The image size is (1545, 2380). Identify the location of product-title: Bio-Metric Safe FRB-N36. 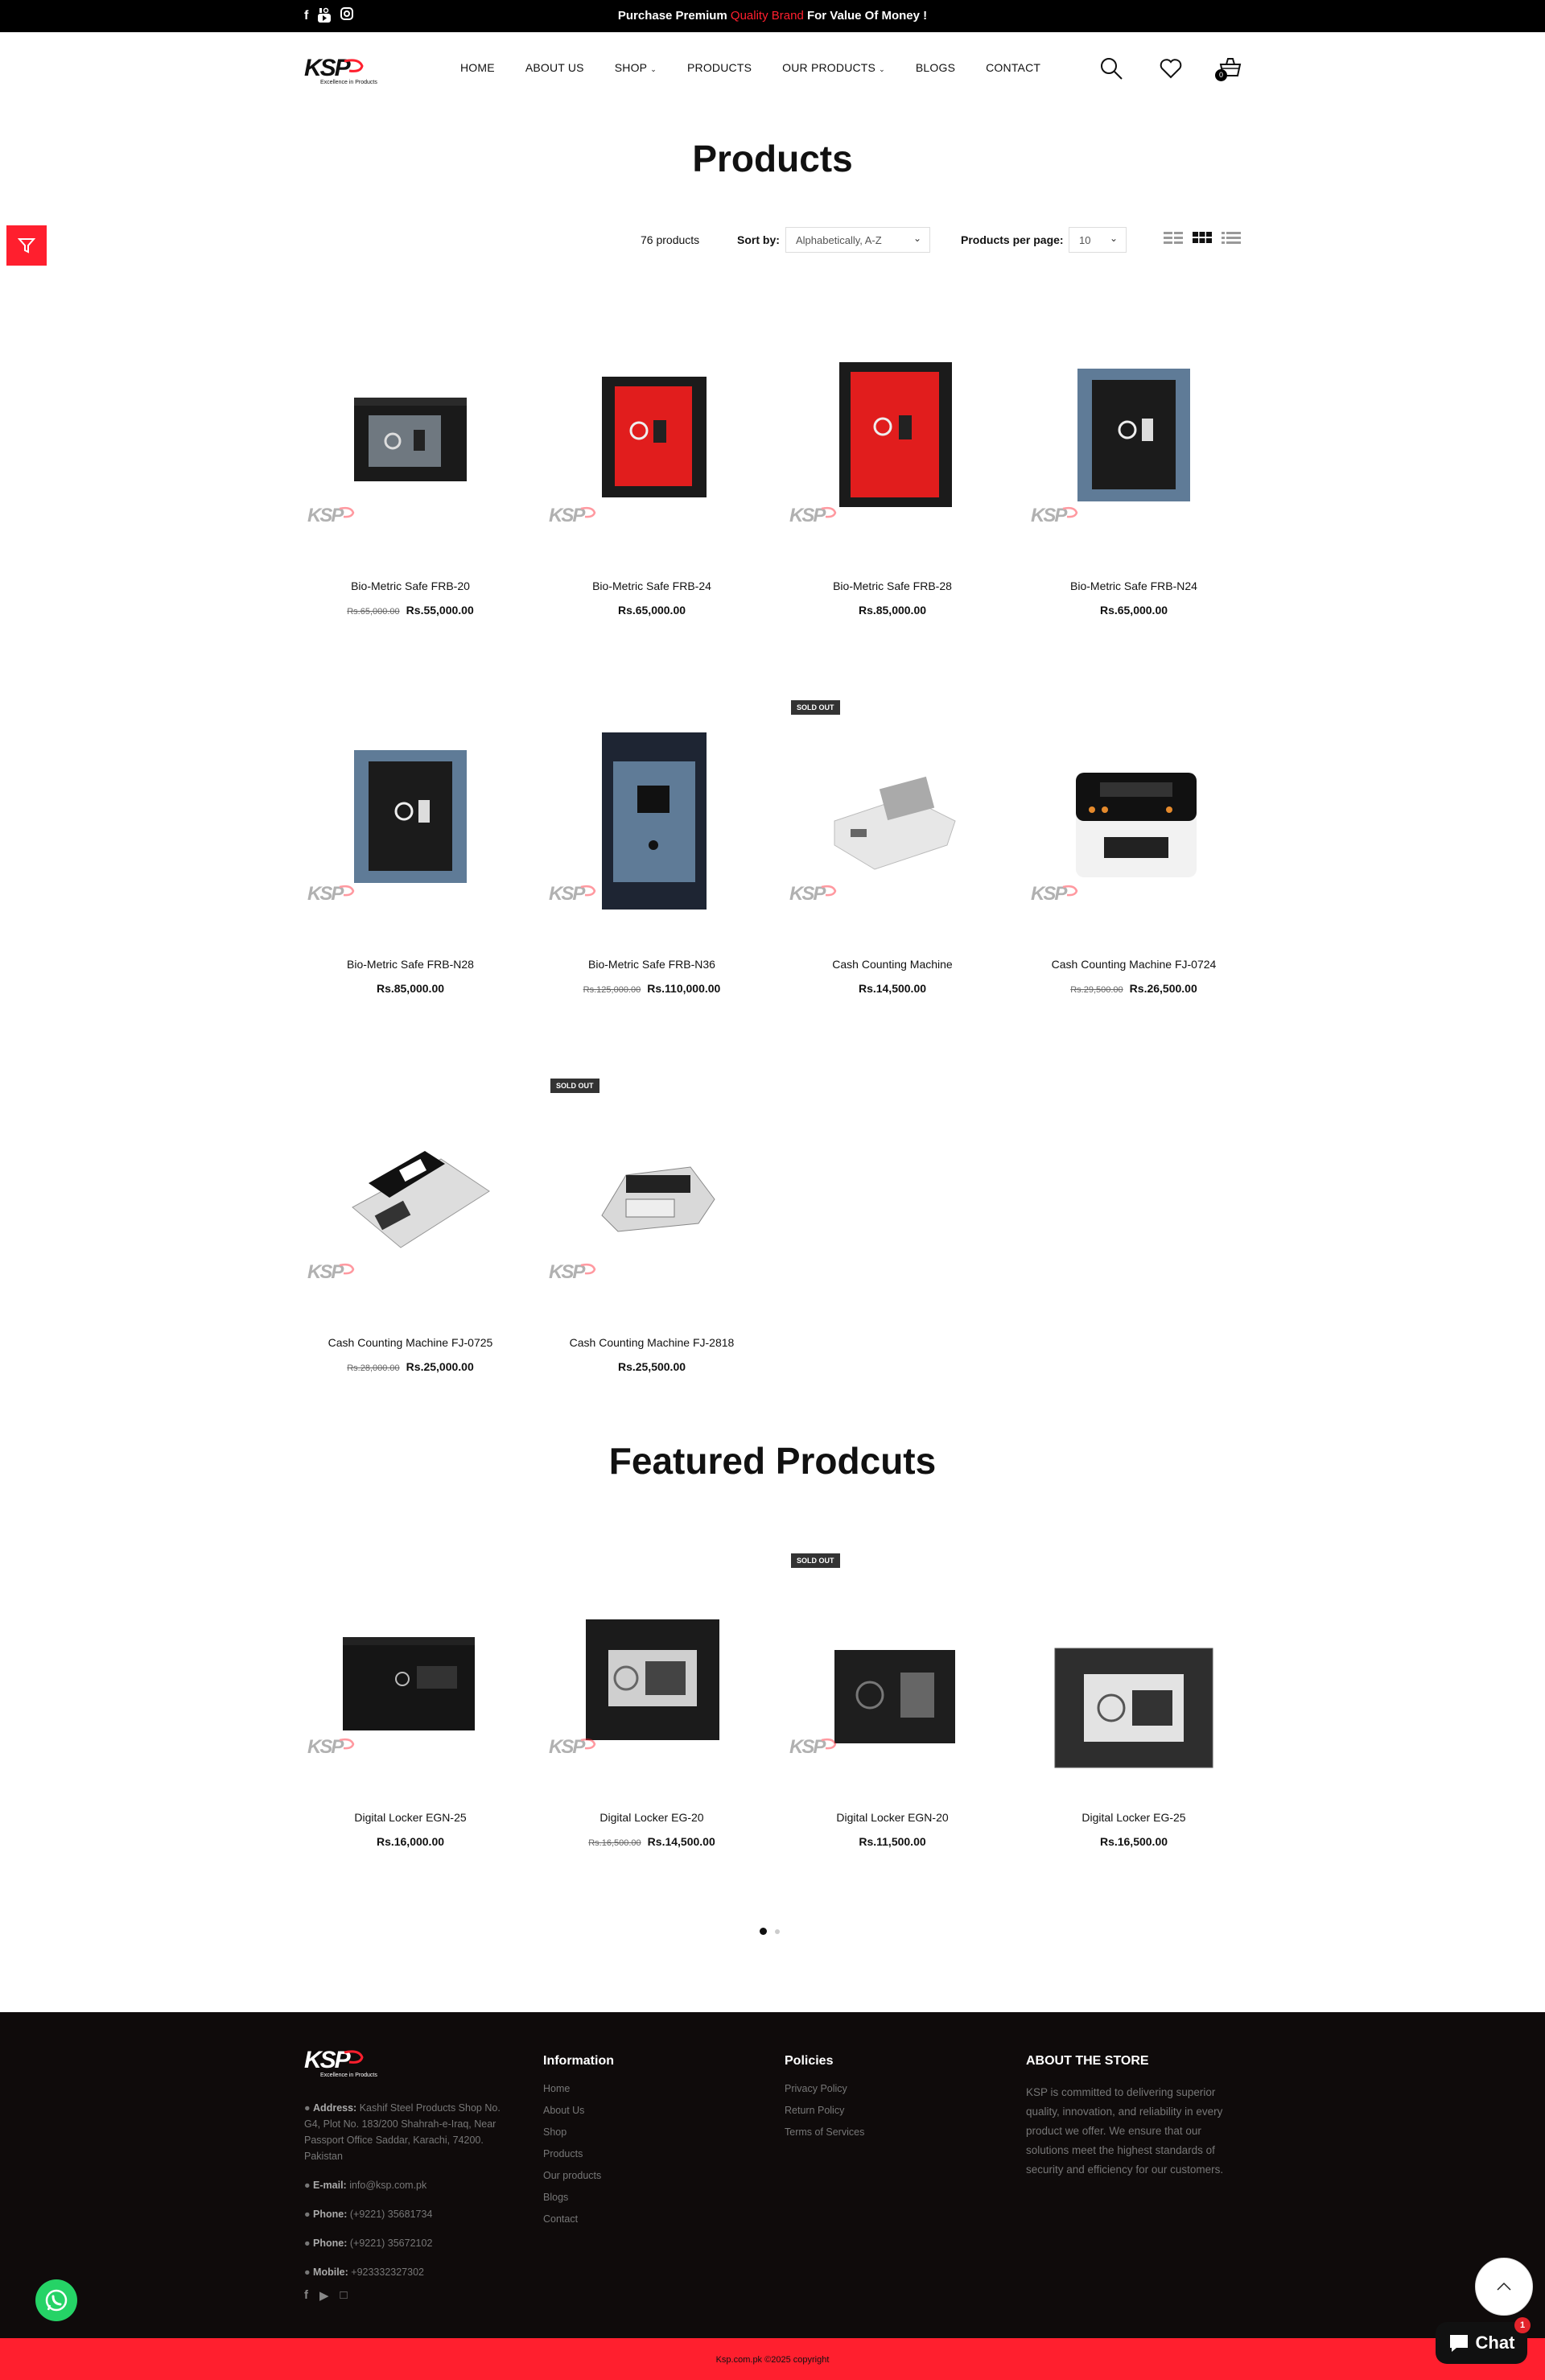
(652, 964).